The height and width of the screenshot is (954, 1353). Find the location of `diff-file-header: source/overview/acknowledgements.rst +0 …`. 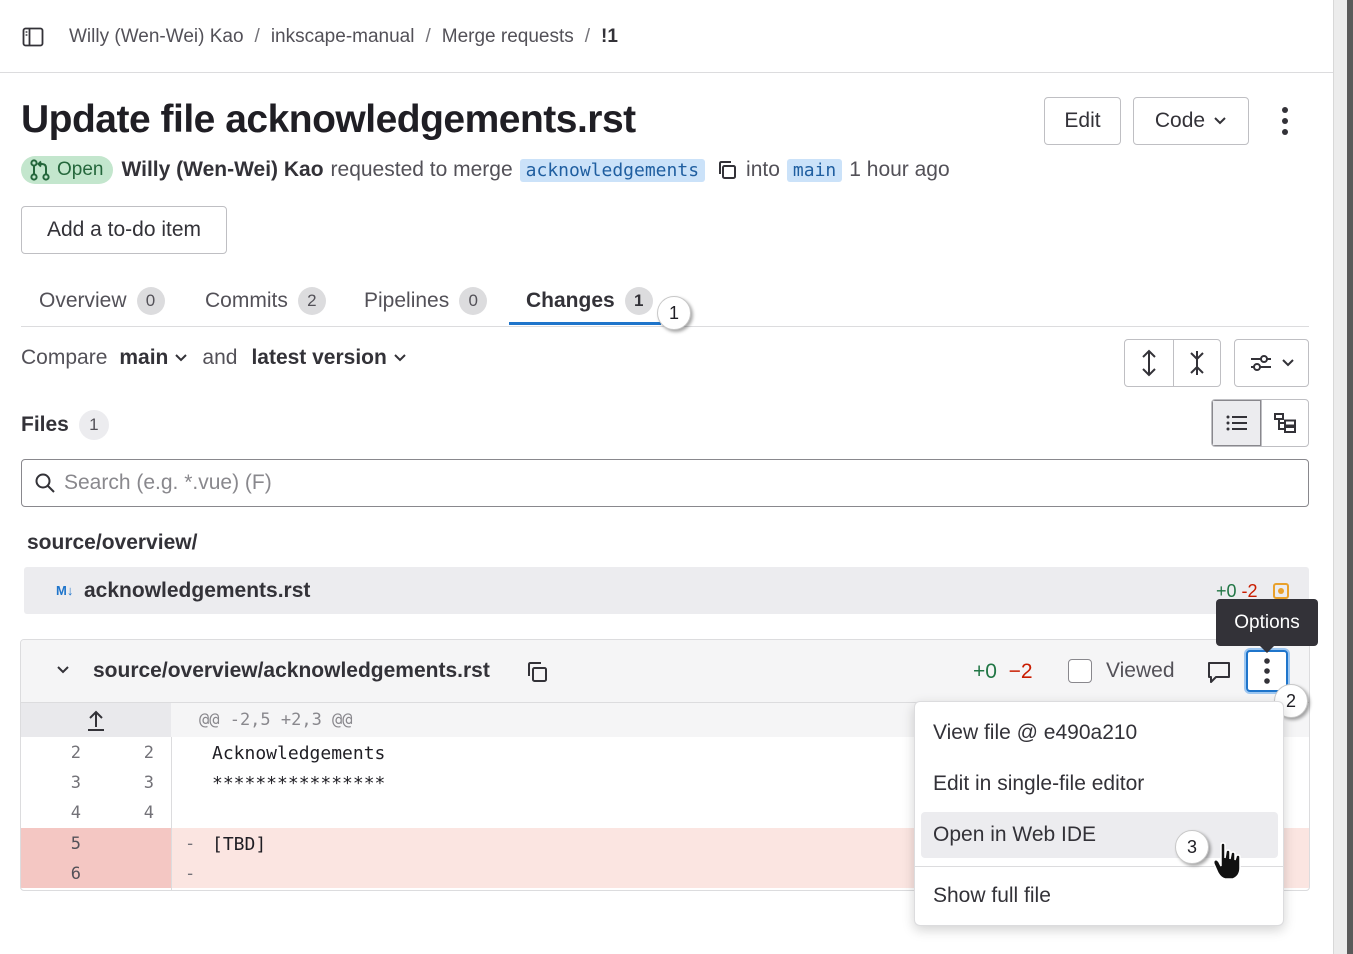

diff-file-header: source/overview/acknowledgements.rst +0 … is located at coordinates (665, 671).